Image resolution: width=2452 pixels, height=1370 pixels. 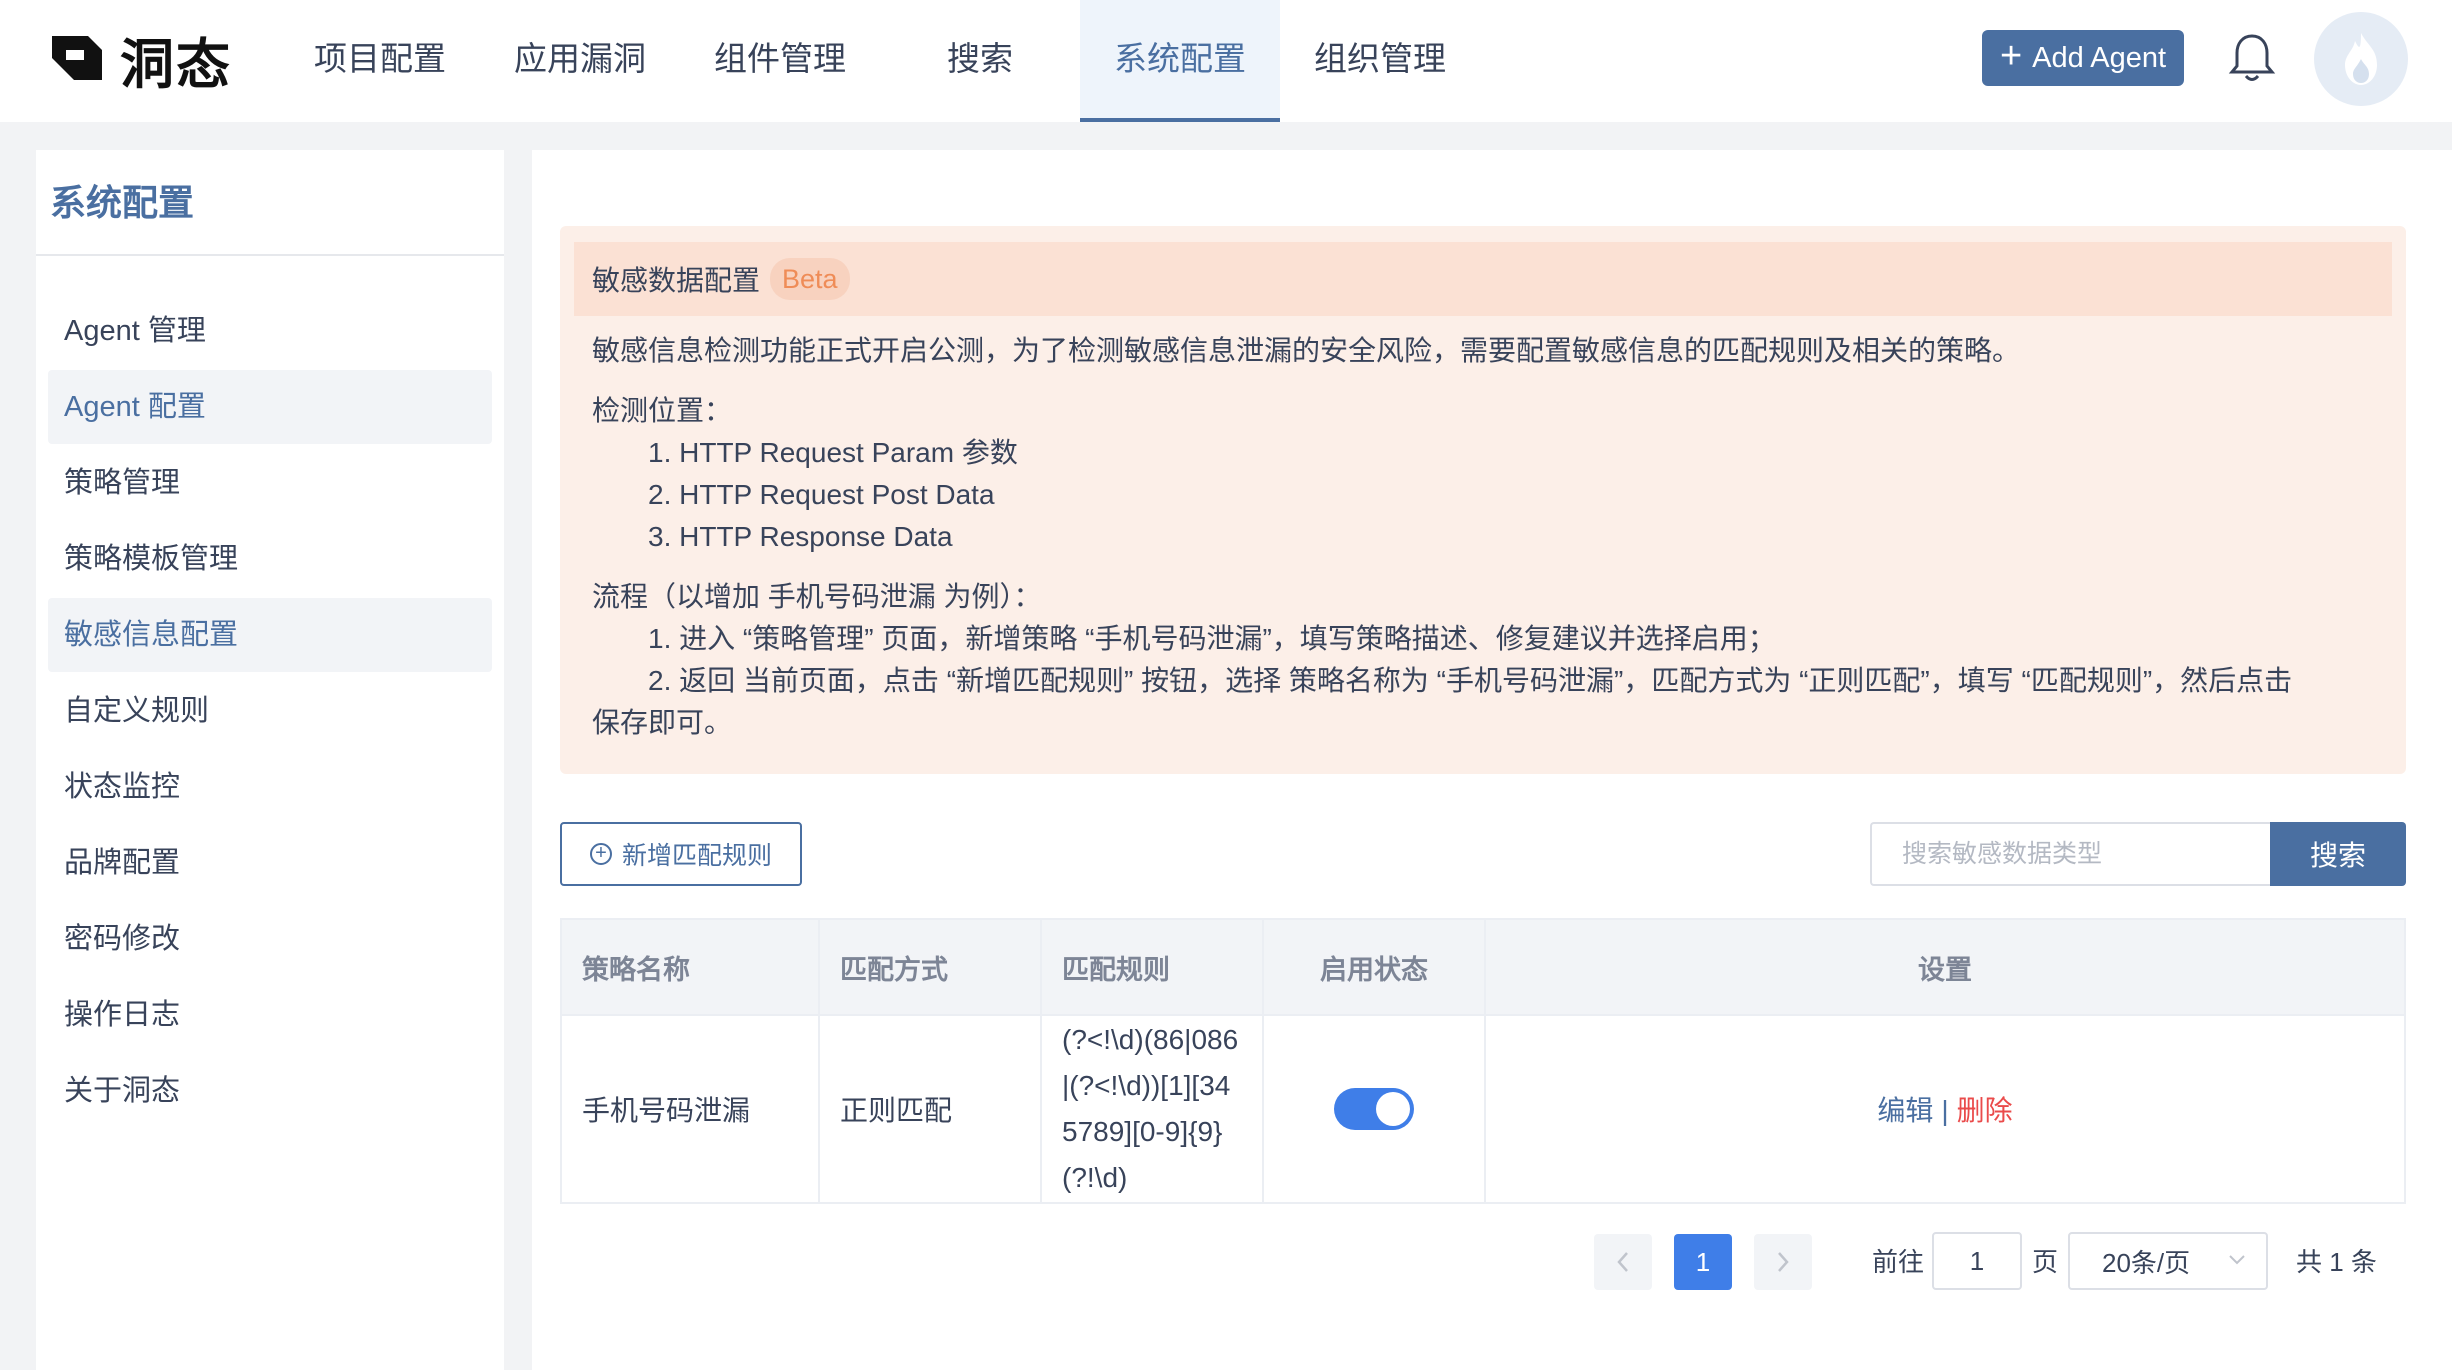 What do you see at coordinates (270, 1015) in the screenshot?
I see `sidebar-item-operation-log: 操作日志` at bounding box center [270, 1015].